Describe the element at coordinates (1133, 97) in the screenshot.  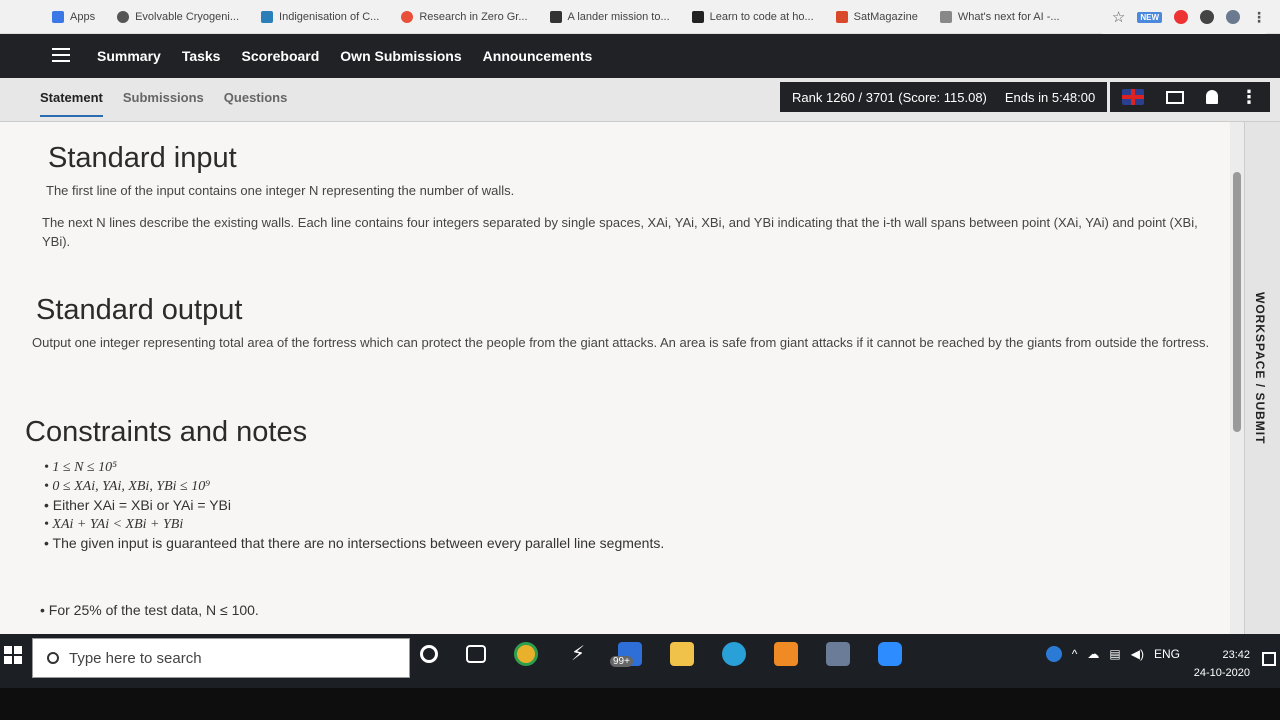
I see `language-flag-icon` at that location.